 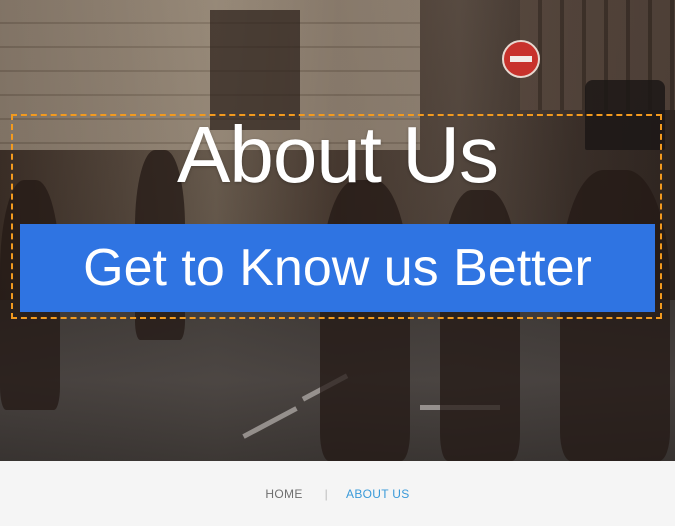 I want to click on breadcrumb-current-link: ABOUT US, so click(x=378, y=494).